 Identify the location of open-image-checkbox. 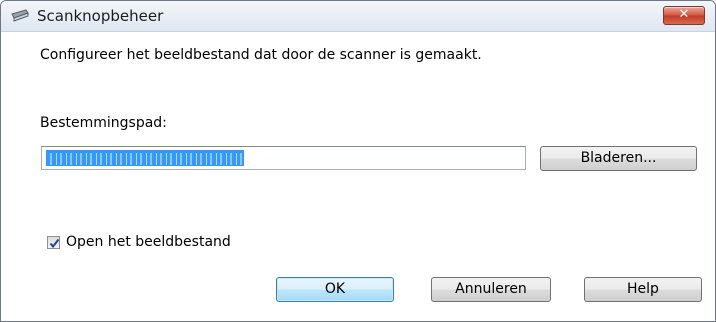
(53, 242).